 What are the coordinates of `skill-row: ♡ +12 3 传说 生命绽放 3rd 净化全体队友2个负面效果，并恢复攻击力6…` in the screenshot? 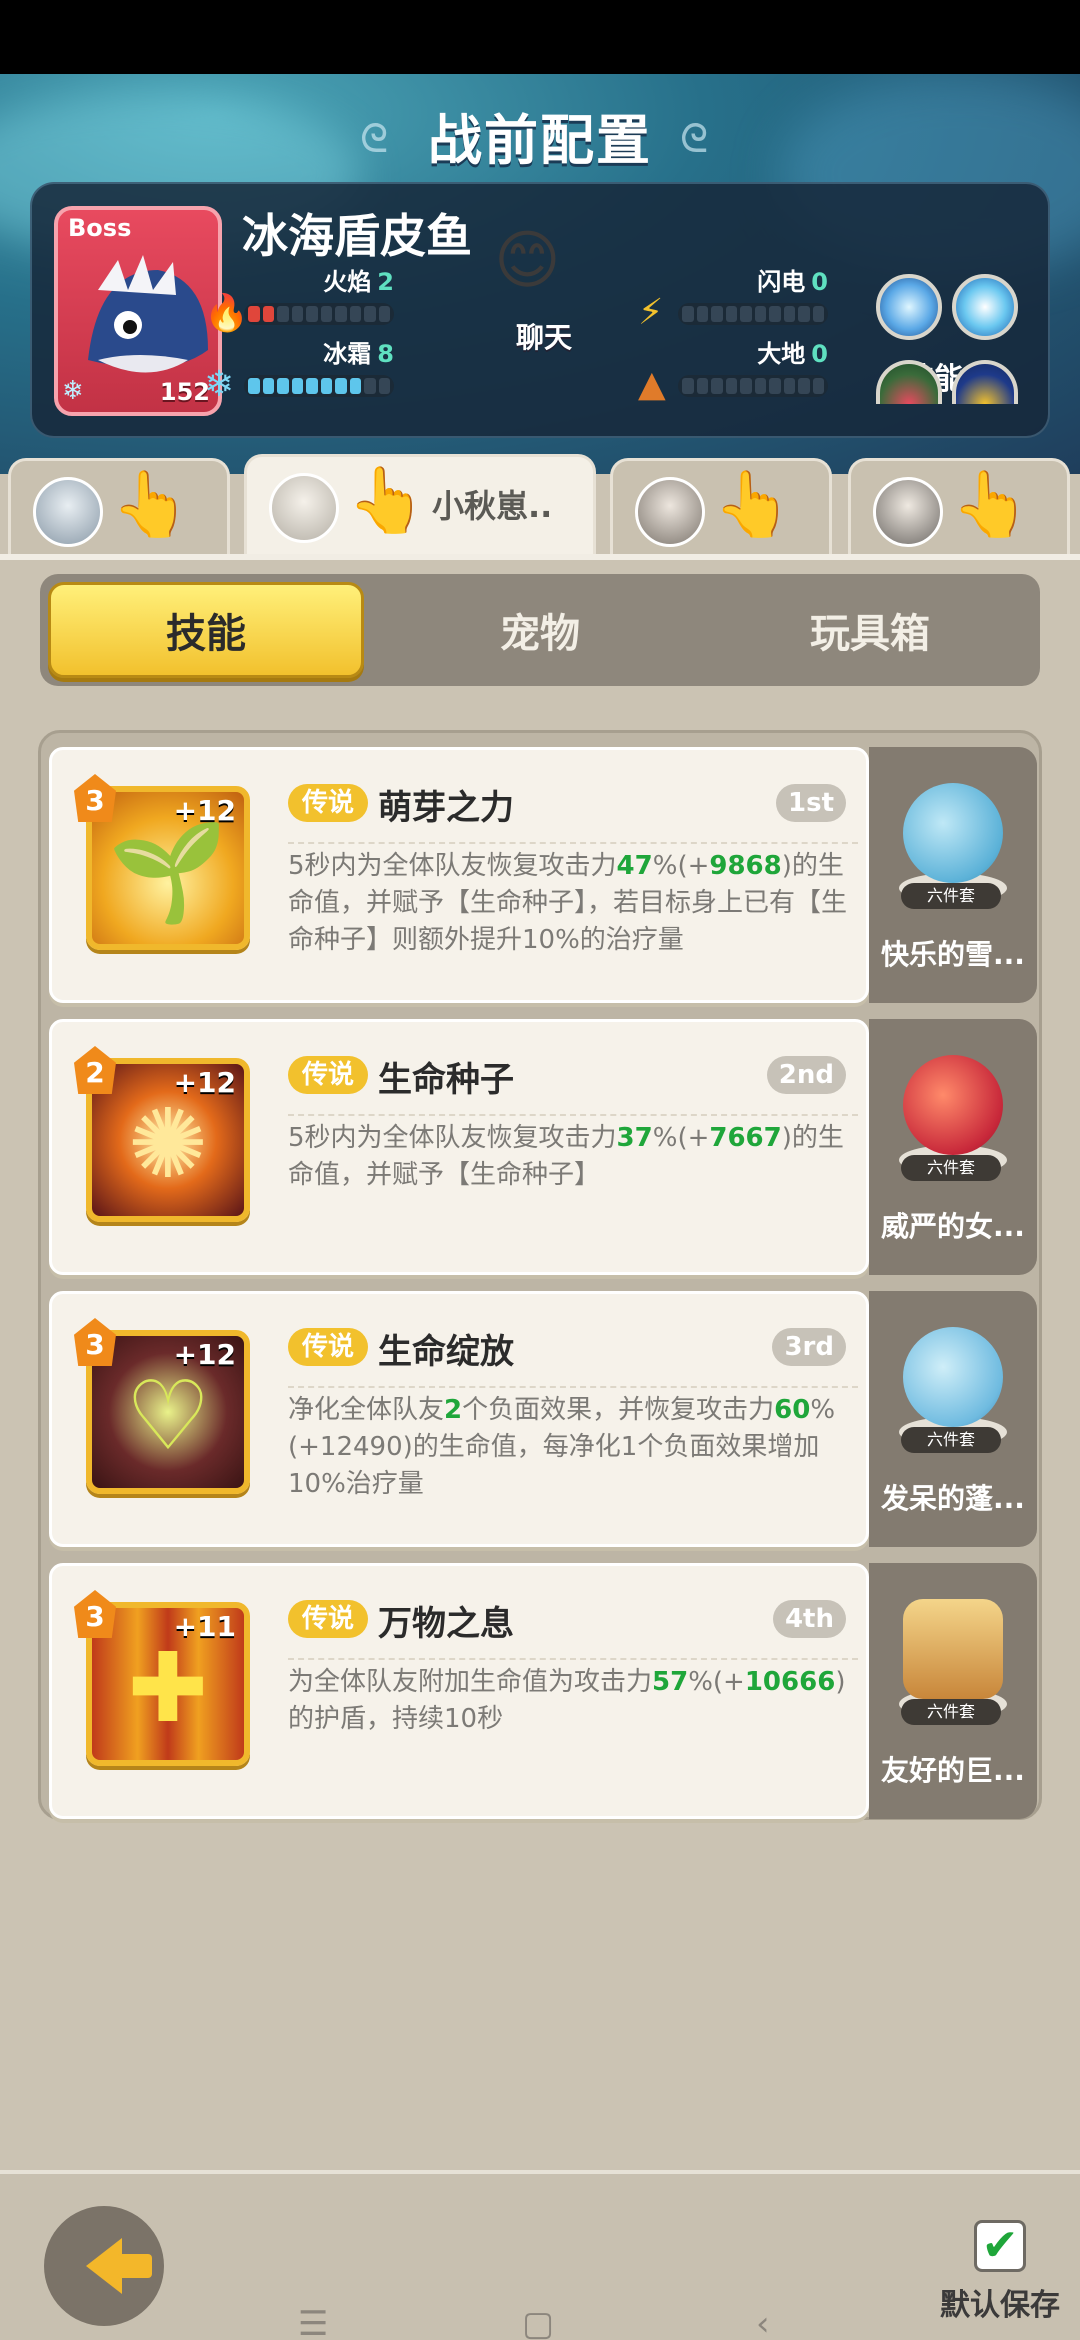 It's located at (543, 1419).